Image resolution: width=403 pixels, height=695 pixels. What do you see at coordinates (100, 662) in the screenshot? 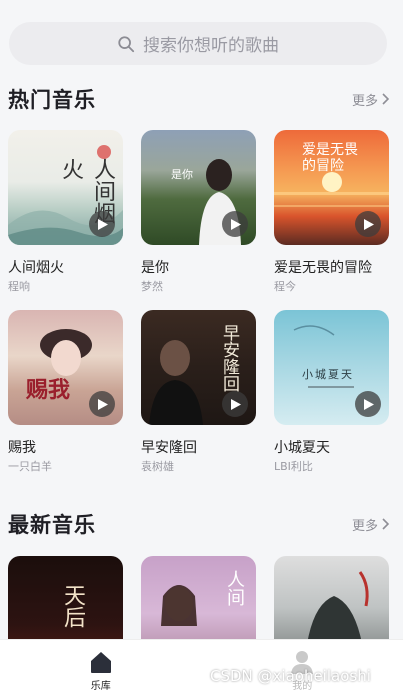
I see `home-icon` at bounding box center [100, 662].